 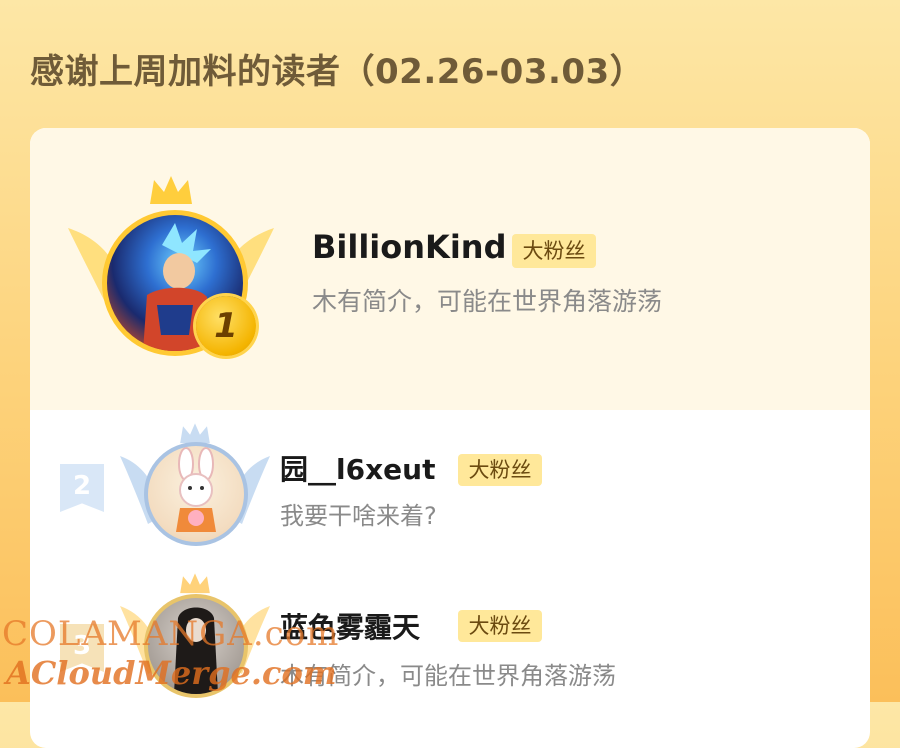 I want to click on gold-crown-icon, so click(x=171, y=190).